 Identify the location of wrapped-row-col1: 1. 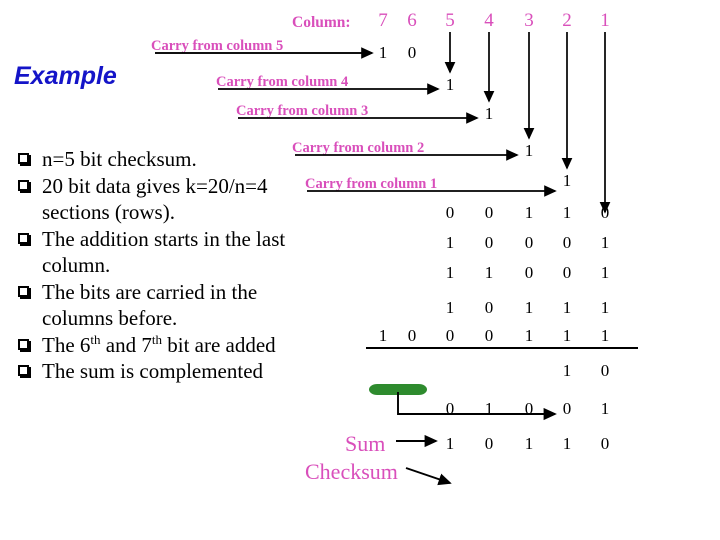
(605, 408).